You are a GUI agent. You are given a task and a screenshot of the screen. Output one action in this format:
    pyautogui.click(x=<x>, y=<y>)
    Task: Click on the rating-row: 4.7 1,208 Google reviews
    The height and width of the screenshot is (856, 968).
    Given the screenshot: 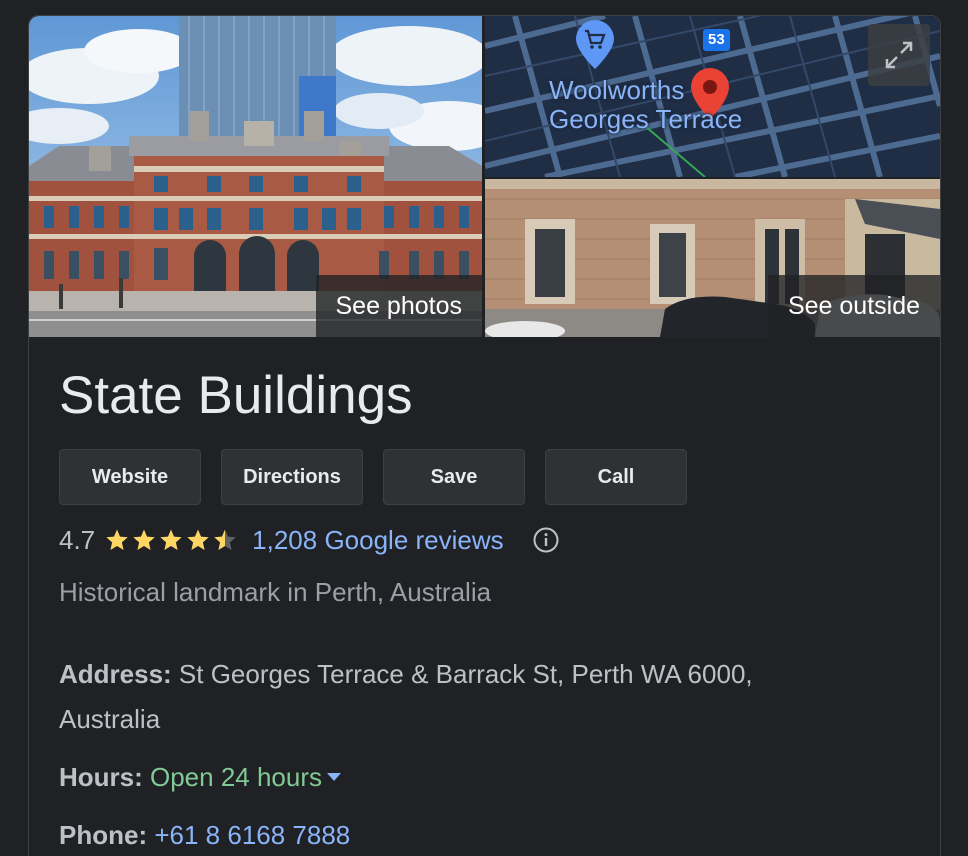 What is the action you would take?
    pyautogui.click(x=309, y=540)
    